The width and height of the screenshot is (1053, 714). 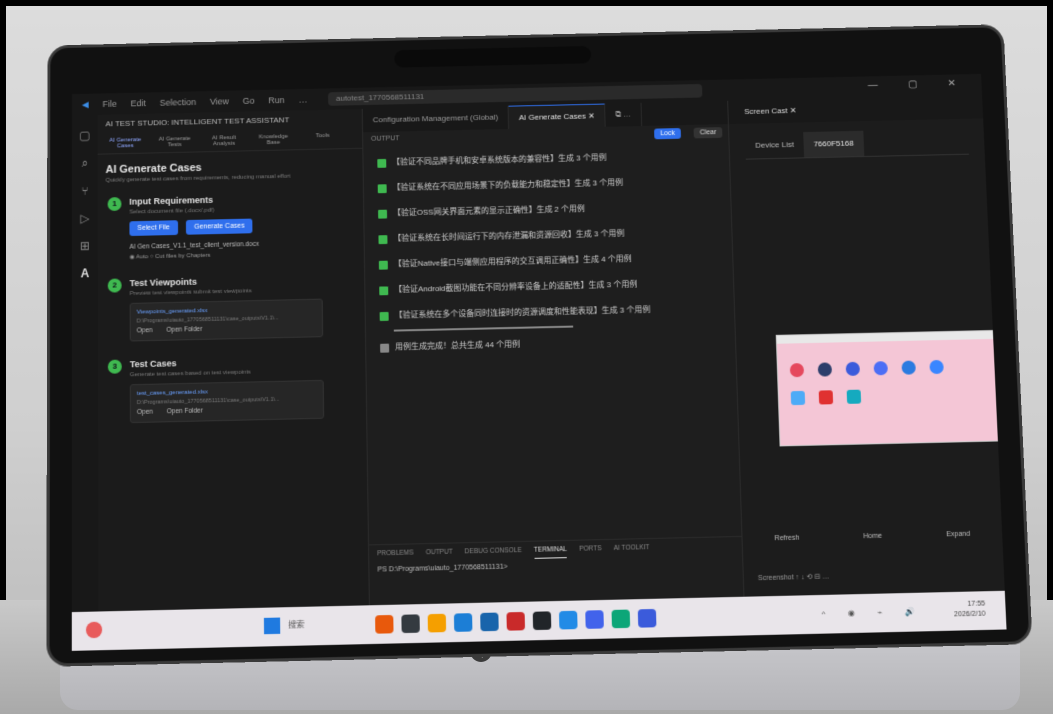 I want to click on refresh-button: Refresh, so click(x=786, y=539).